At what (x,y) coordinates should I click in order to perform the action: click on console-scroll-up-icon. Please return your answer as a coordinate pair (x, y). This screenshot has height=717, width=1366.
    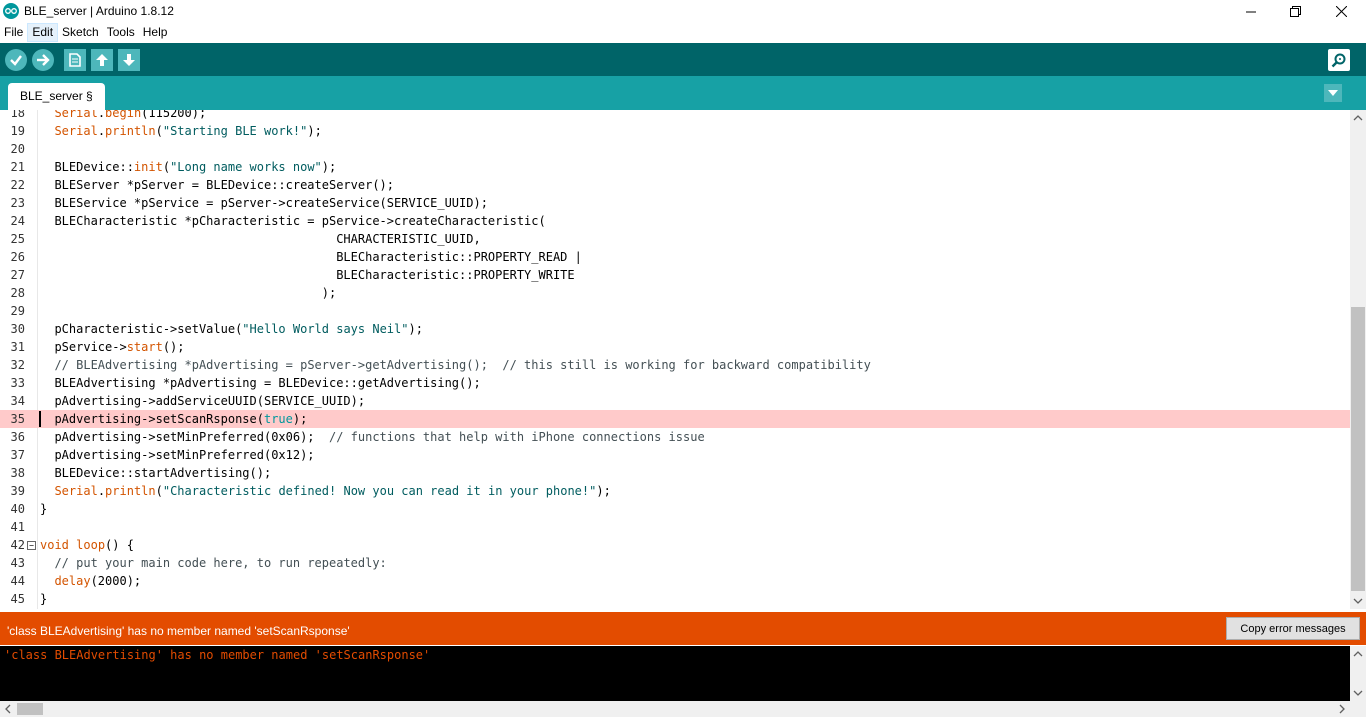
    Looking at the image, I should click on (1358, 654).